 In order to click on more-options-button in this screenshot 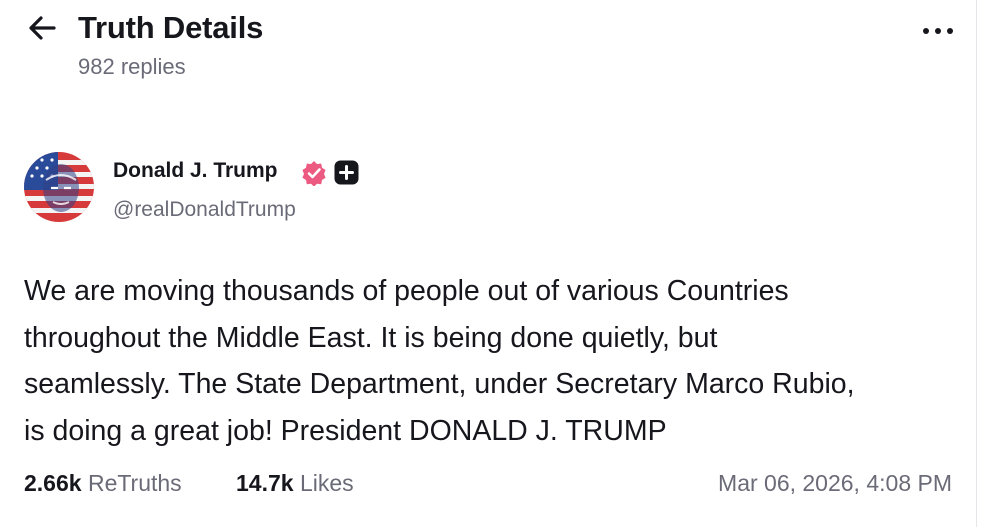, I will do `click(938, 30)`.